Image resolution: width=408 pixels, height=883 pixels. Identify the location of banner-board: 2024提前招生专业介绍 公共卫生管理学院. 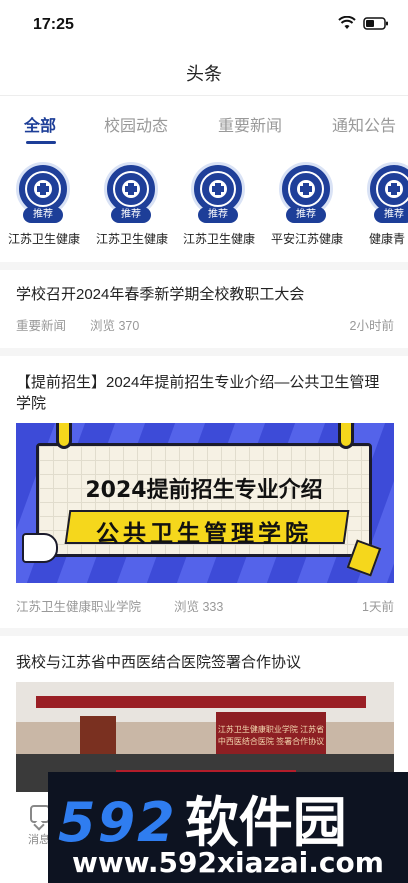
(204, 500).